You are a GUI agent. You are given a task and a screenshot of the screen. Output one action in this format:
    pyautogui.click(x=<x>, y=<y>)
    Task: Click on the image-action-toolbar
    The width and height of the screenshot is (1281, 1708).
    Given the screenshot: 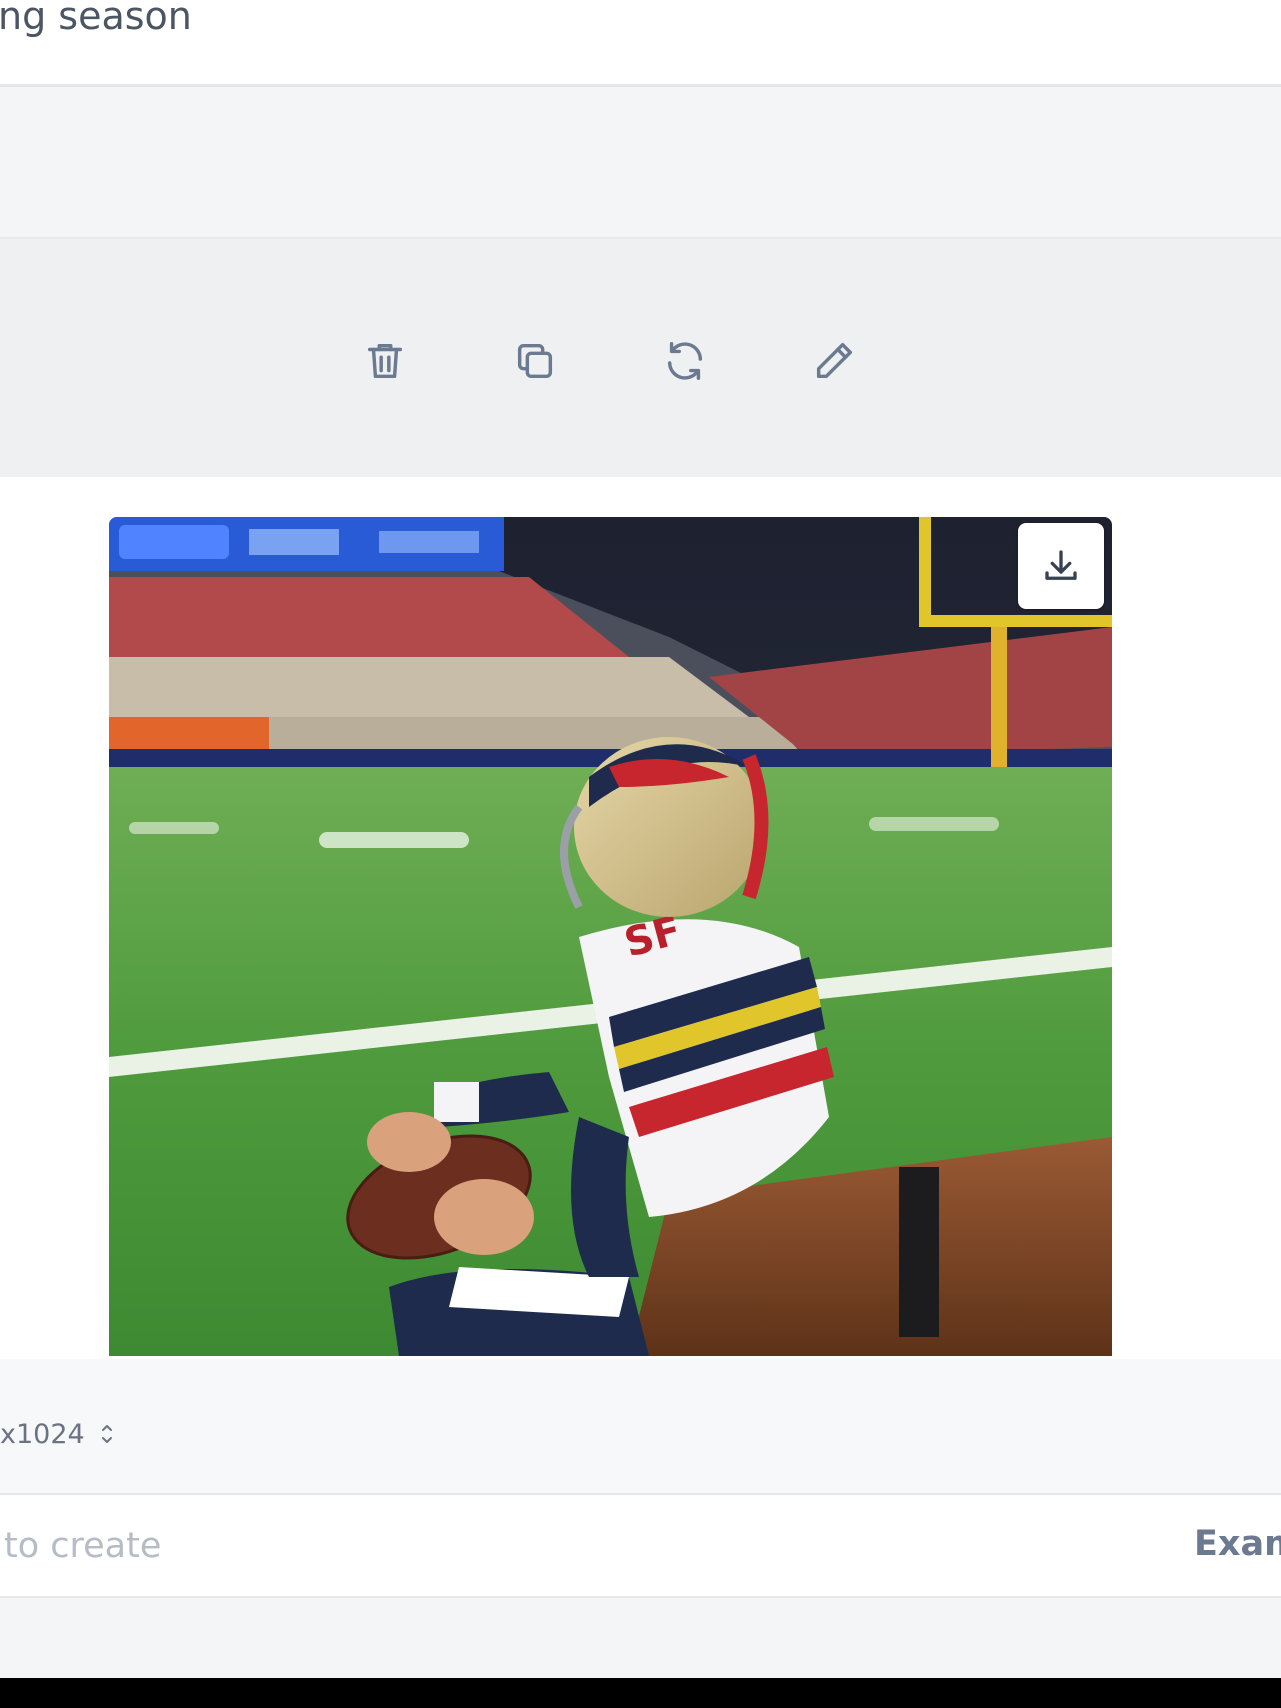 What is the action you would take?
    pyautogui.click(x=640, y=358)
    